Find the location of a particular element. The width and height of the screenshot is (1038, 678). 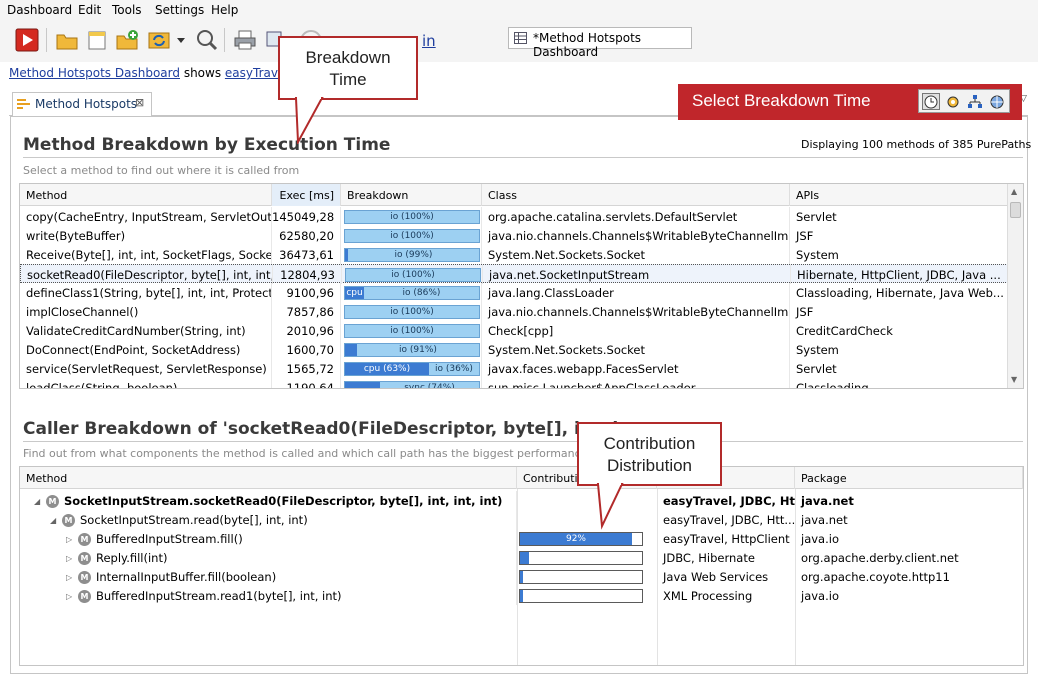

col-caller-method: Method is located at coordinates (268, 478).